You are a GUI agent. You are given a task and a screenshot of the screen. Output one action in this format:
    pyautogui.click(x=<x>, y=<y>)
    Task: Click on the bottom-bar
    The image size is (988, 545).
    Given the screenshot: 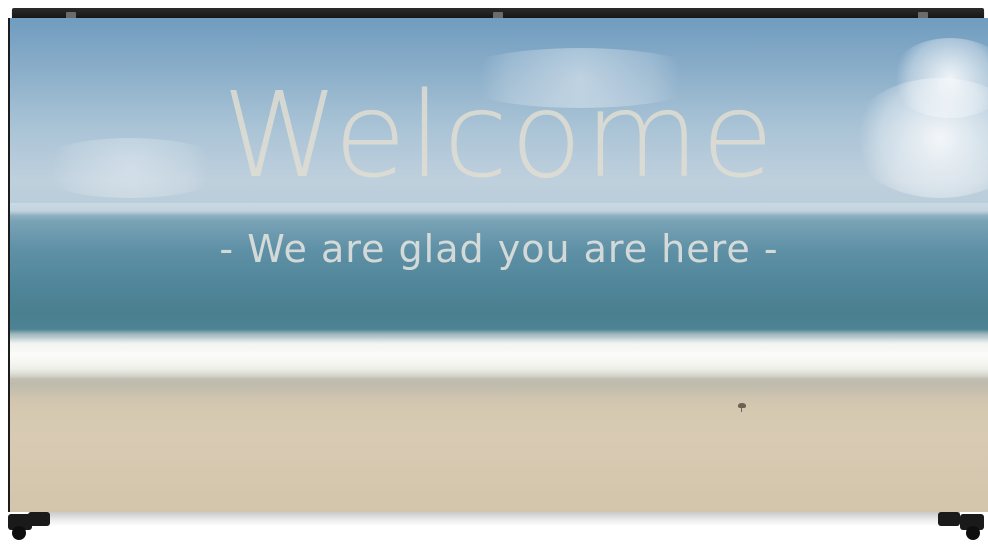 What is the action you would take?
    pyautogui.click(x=495, y=519)
    